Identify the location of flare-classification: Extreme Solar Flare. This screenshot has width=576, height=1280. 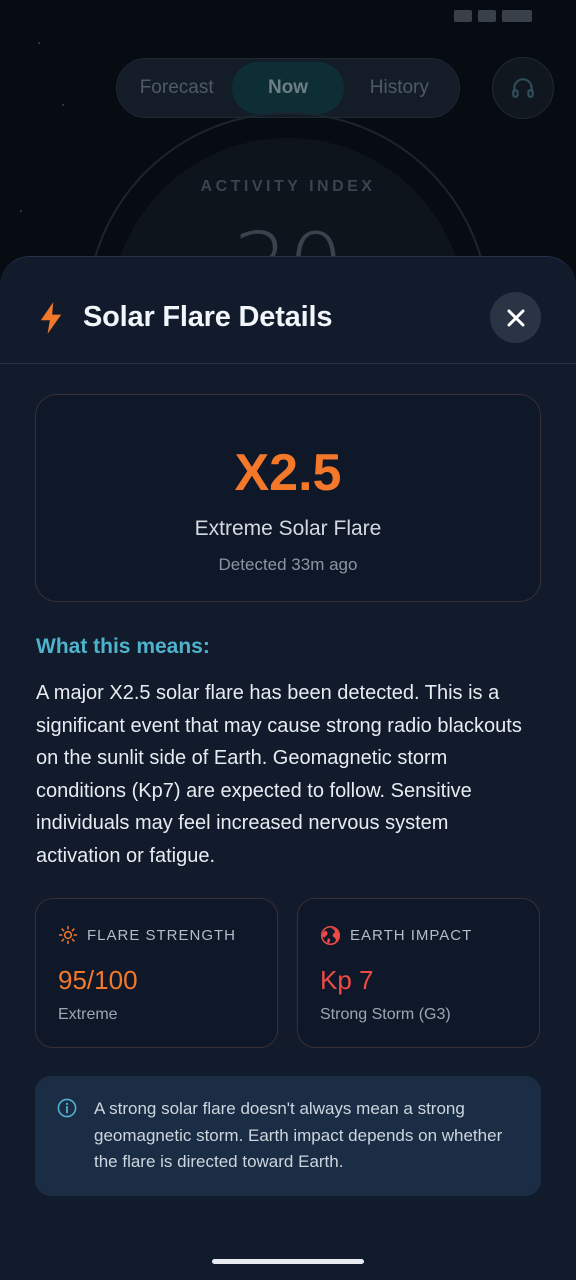
(288, 528).